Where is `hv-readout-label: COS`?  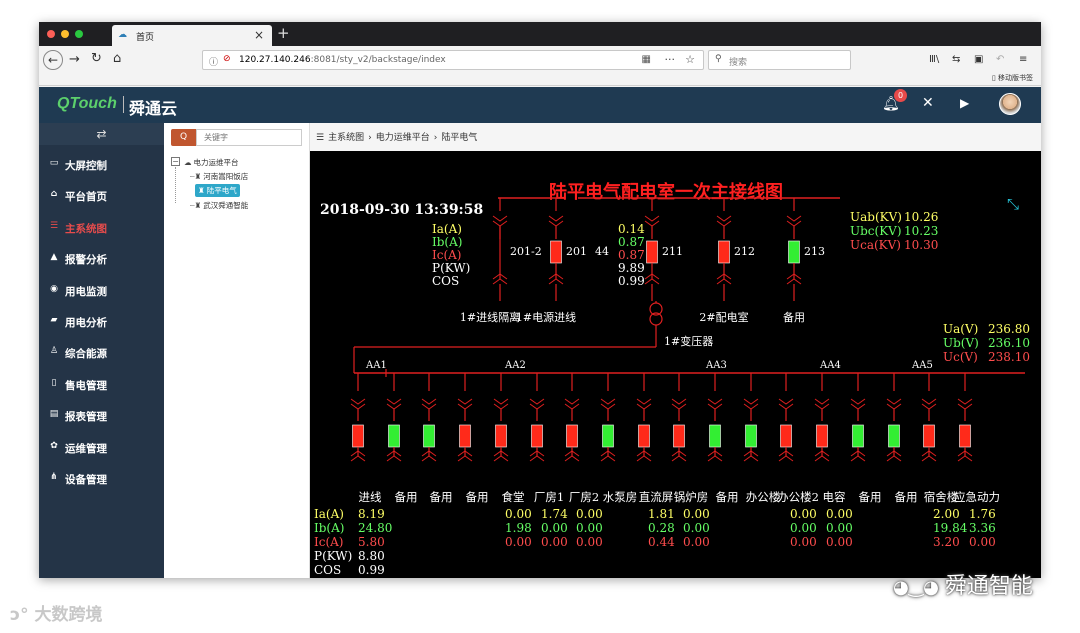 hv-readout-label: COS is located at coordinates (445, 281).